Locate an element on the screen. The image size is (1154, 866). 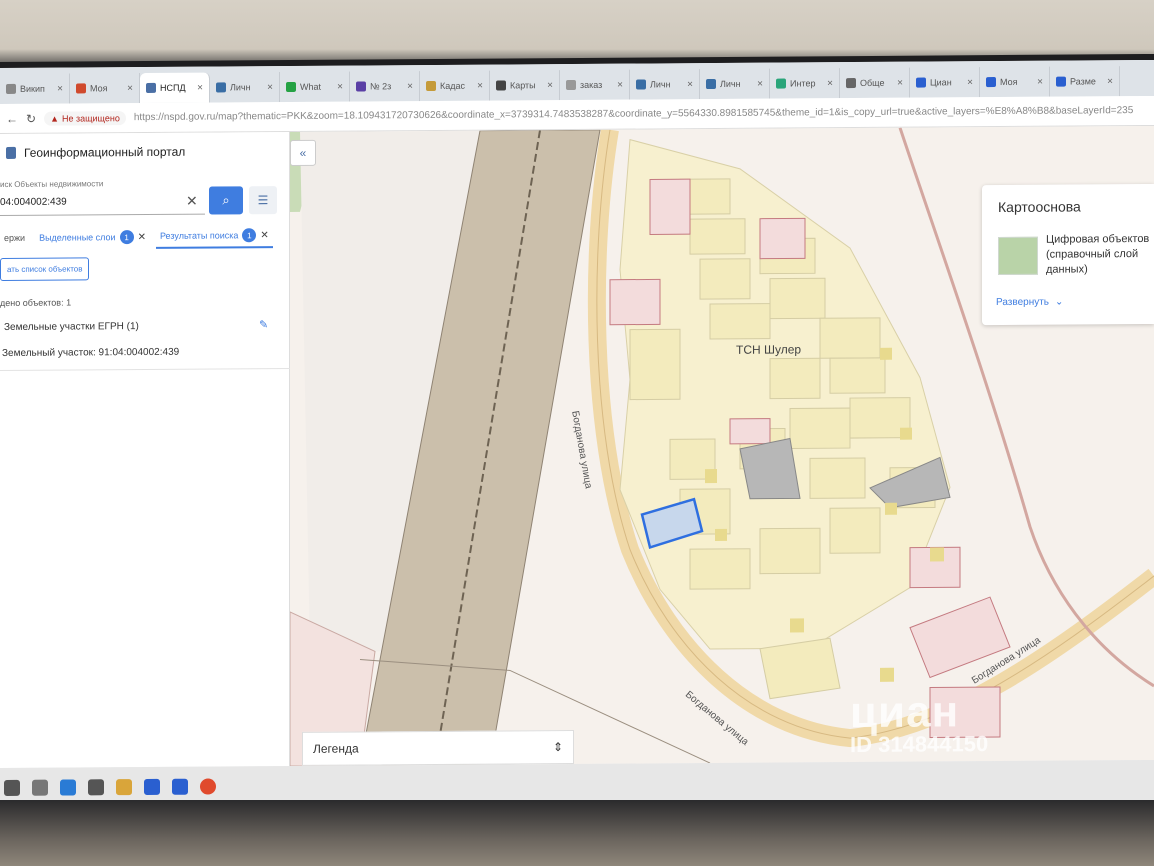
search-button: ⌕ is located at coordinates (226, 200).